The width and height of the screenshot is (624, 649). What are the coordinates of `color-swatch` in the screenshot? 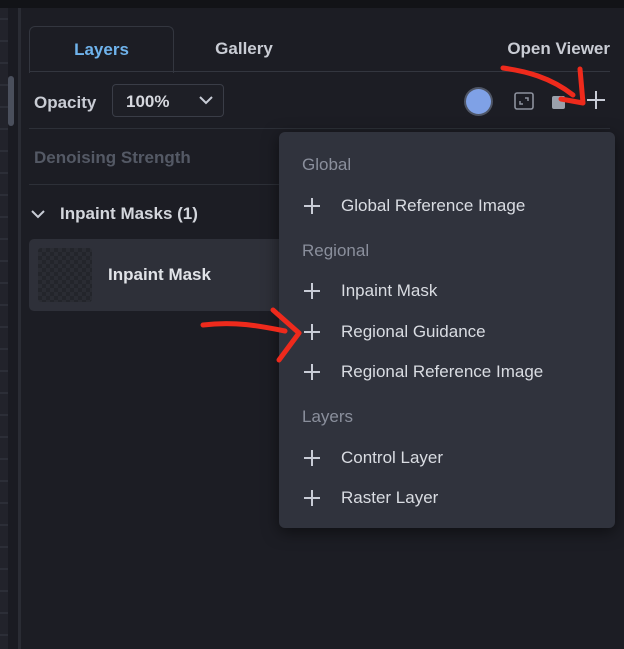 It's located at (478, 101).